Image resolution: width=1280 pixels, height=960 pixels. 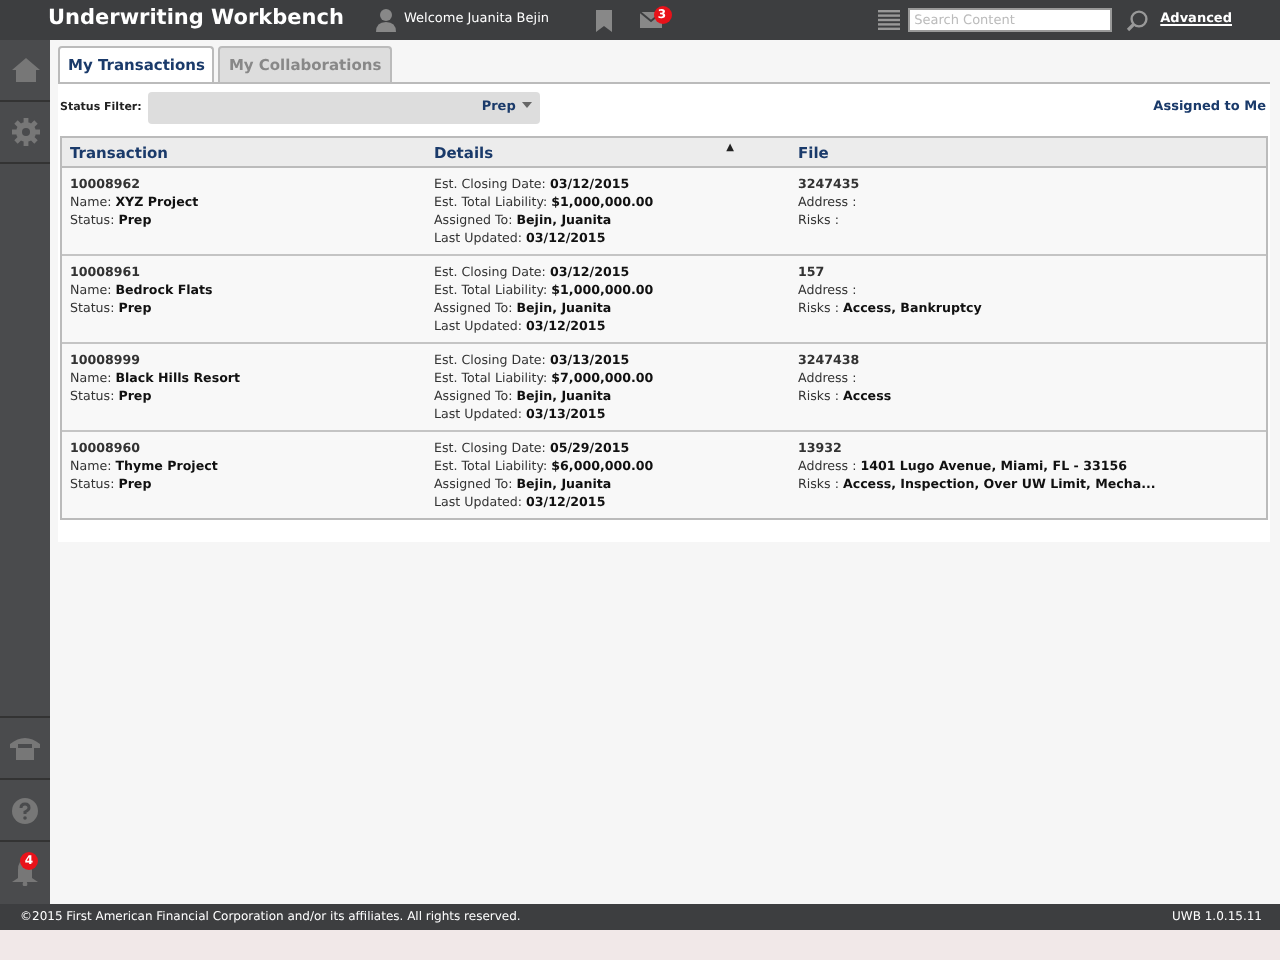 I want to click on search-icon, so click(x=1137, y=20).